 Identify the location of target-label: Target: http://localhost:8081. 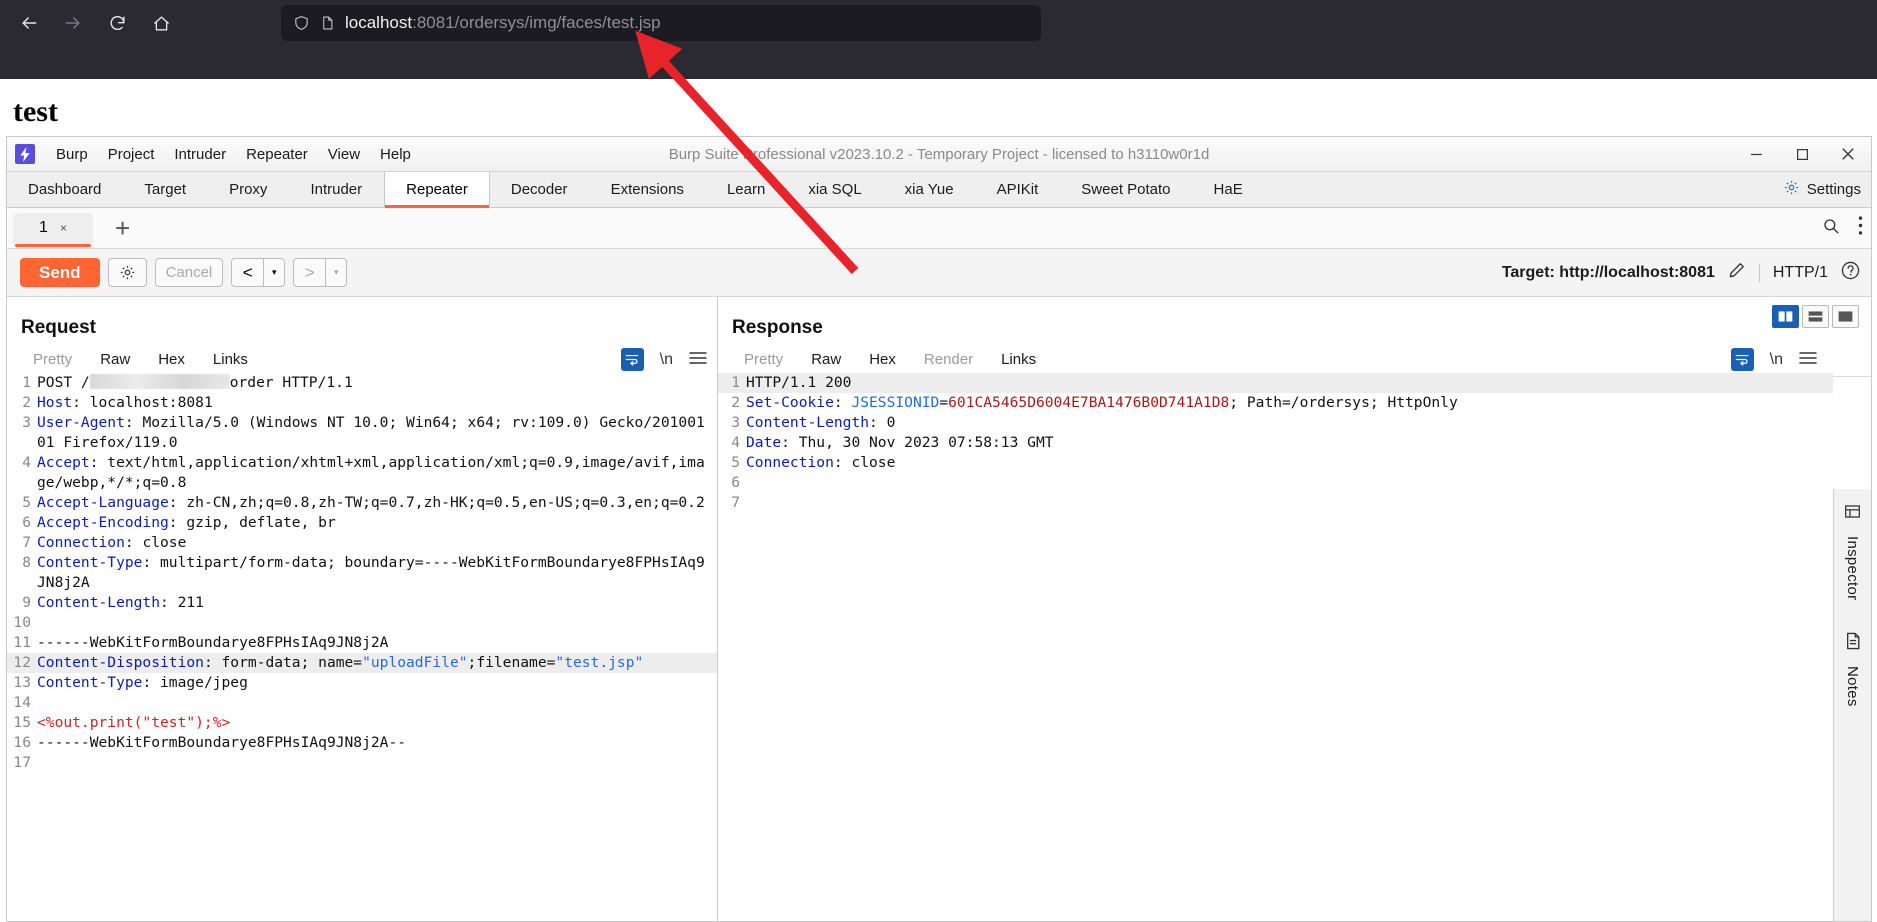
(1608, 272).